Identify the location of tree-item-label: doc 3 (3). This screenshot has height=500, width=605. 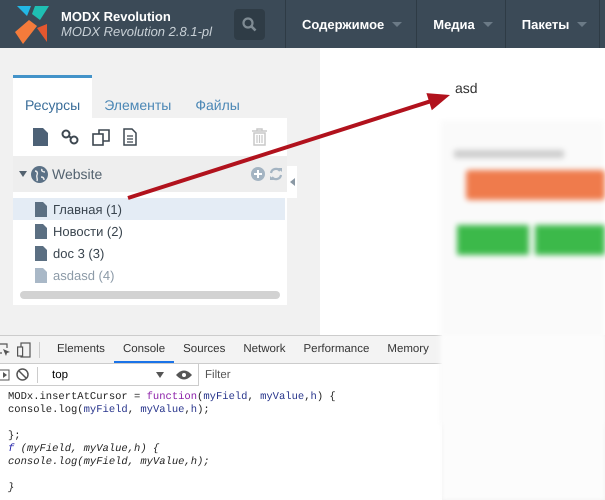
(78, 253).